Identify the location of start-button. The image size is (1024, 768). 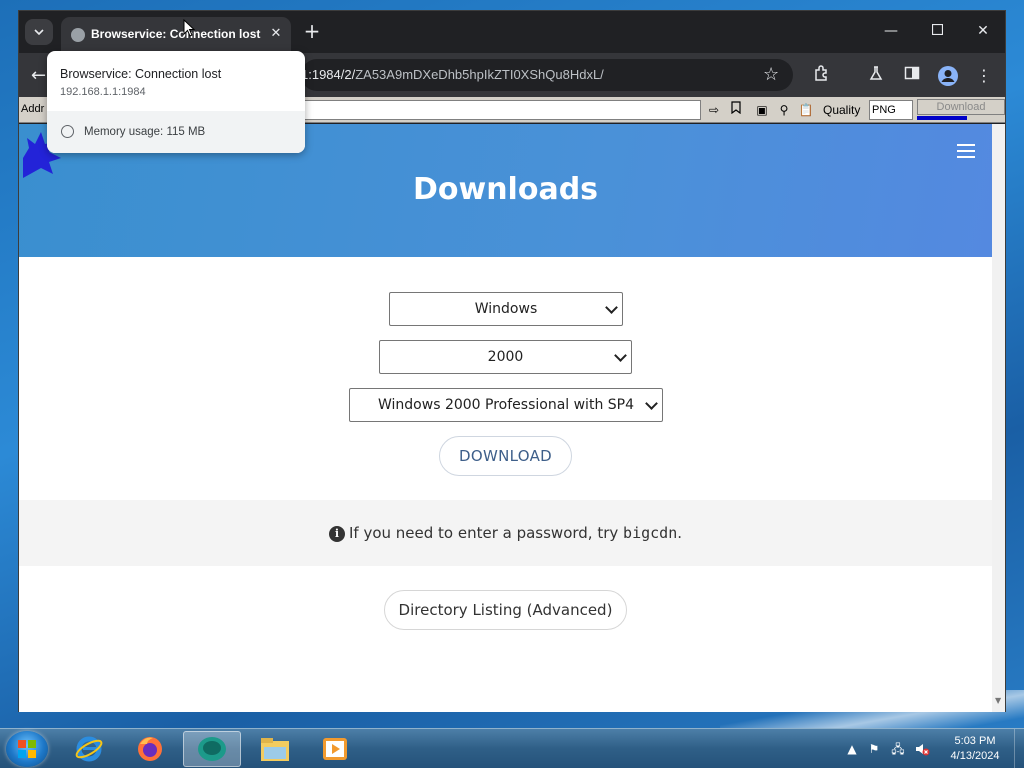
(27, 749).